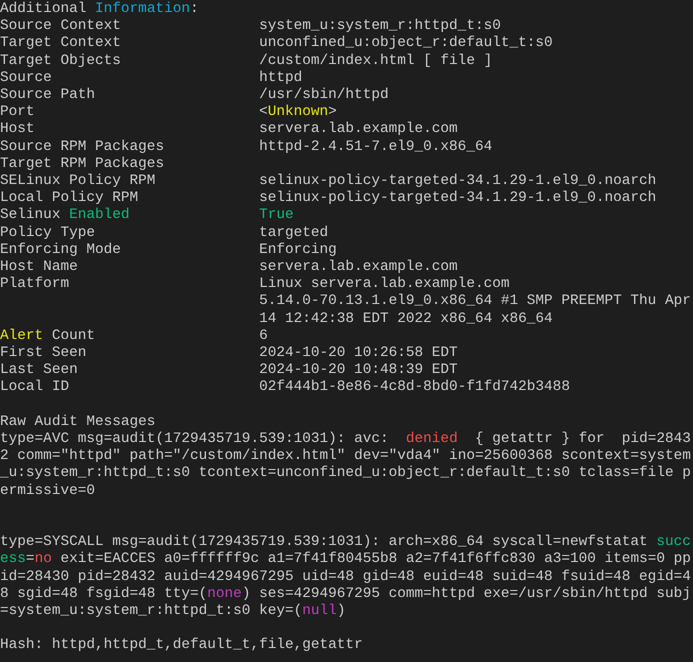  I want to click on field-value: /usr/sbin/httpd, so click(324, 95).